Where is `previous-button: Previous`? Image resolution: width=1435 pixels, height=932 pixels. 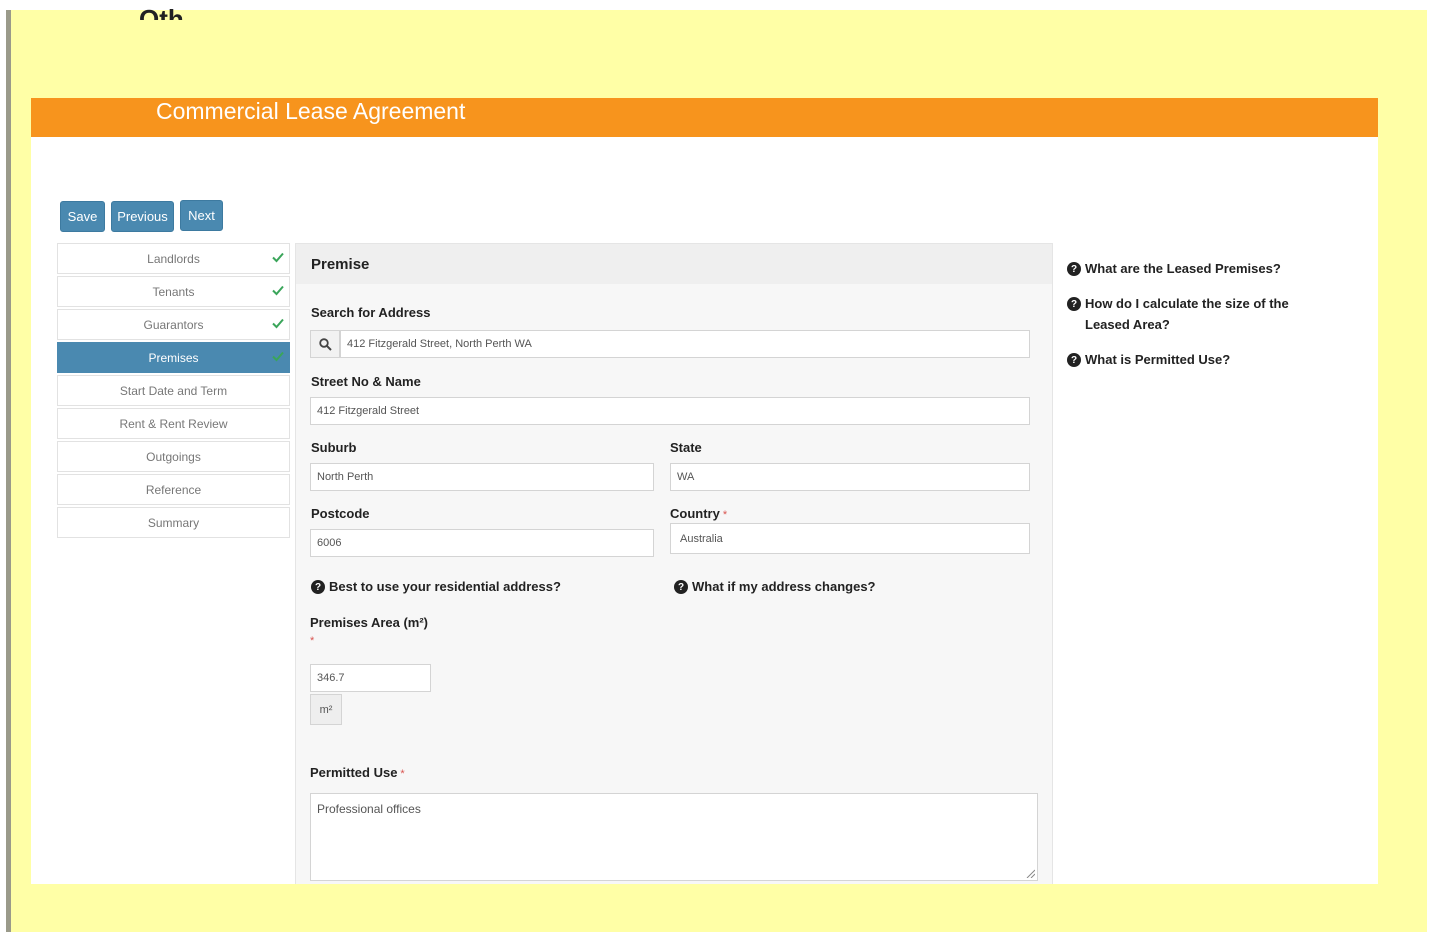
previous-button: Previous is located at coordinates (142, 216).